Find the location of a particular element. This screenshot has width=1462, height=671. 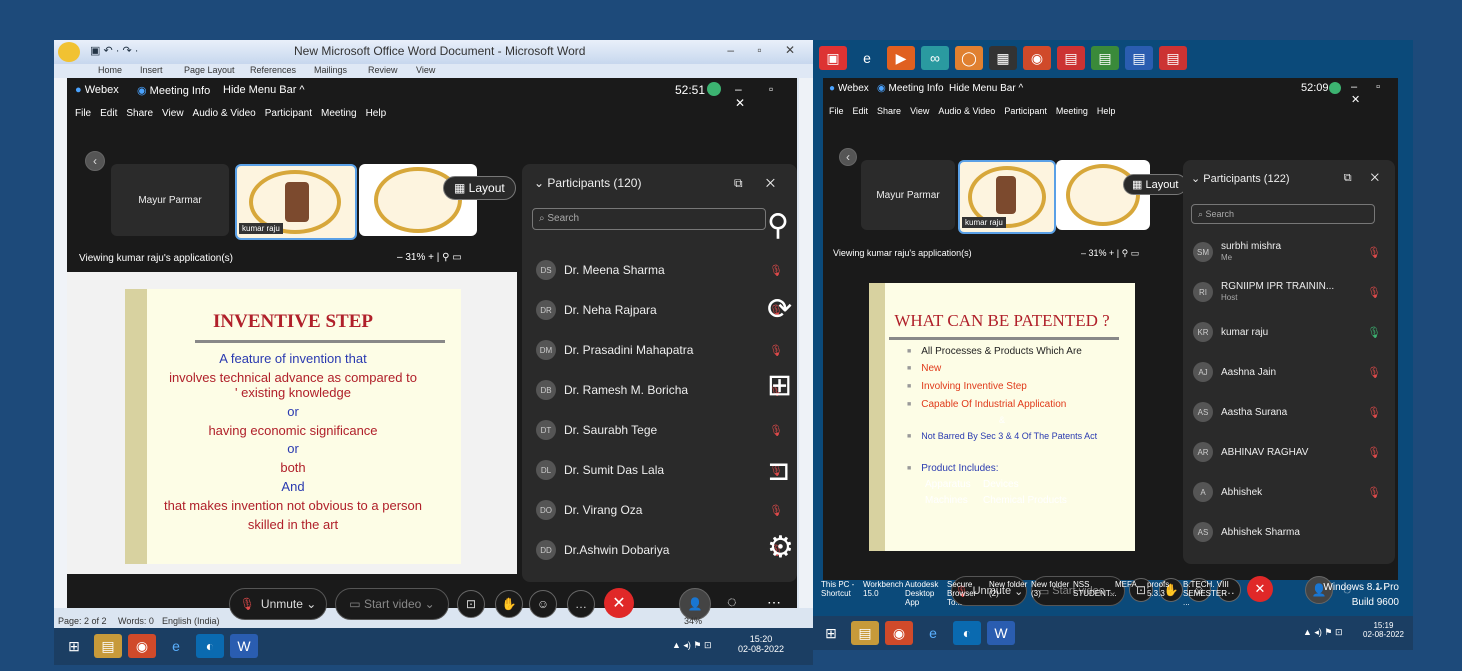

start-video-button: ▭ Start video ⌄ is located at coordinates (392, 604).